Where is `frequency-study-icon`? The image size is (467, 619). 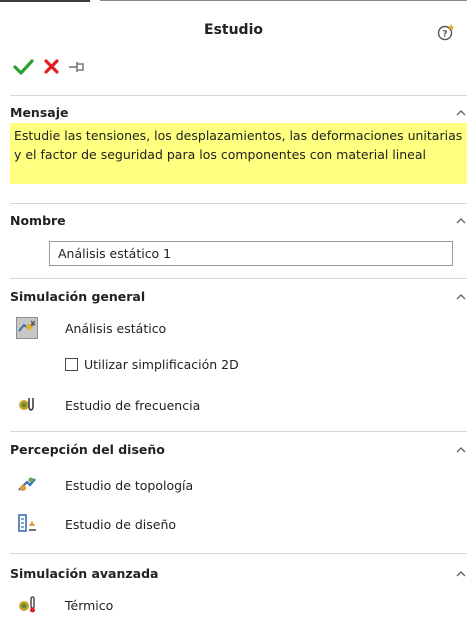 frequency-study-icon is located at coordinates (27, 405).